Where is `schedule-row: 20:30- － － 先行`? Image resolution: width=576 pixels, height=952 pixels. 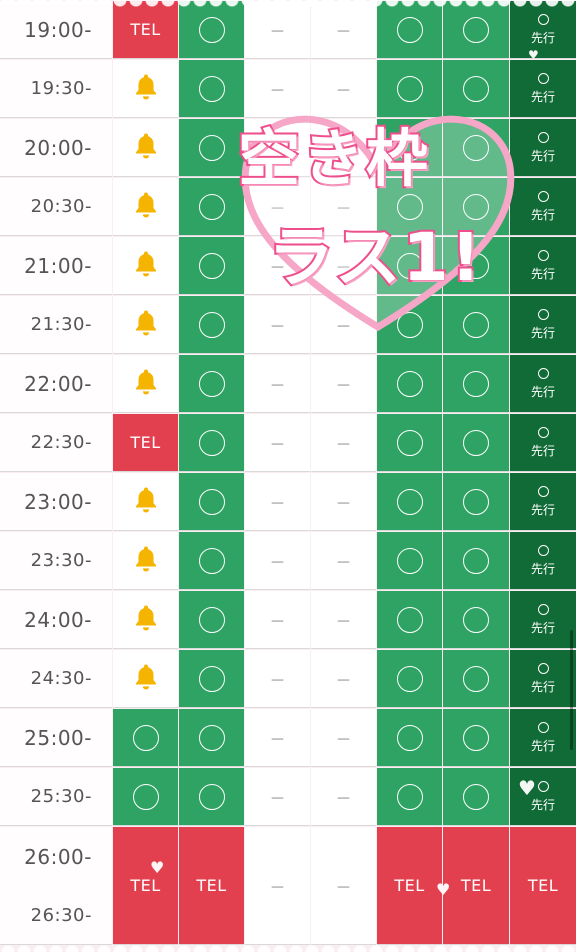 schedule-row: 20:30- － － 先行 is located at coordinates (288, 207).